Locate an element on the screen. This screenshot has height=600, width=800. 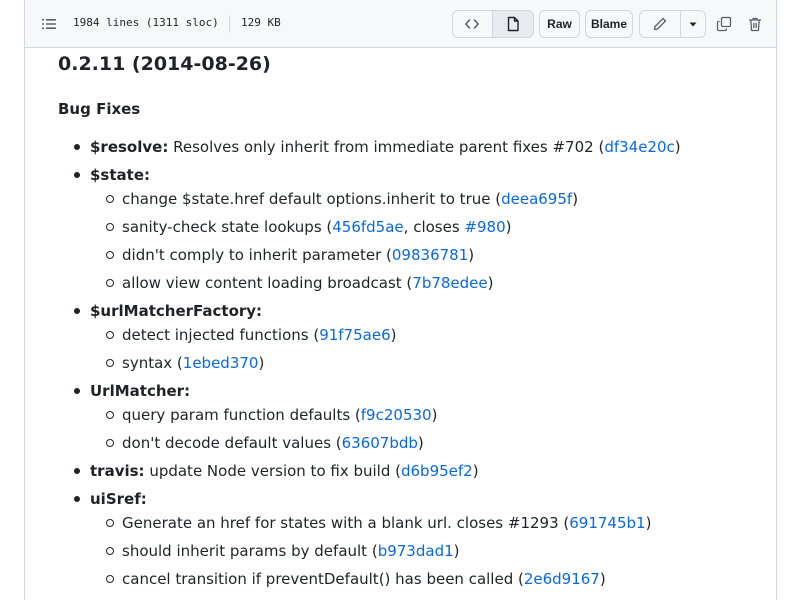
commit-link: 63607bdb is located at coordinates (380, 443).